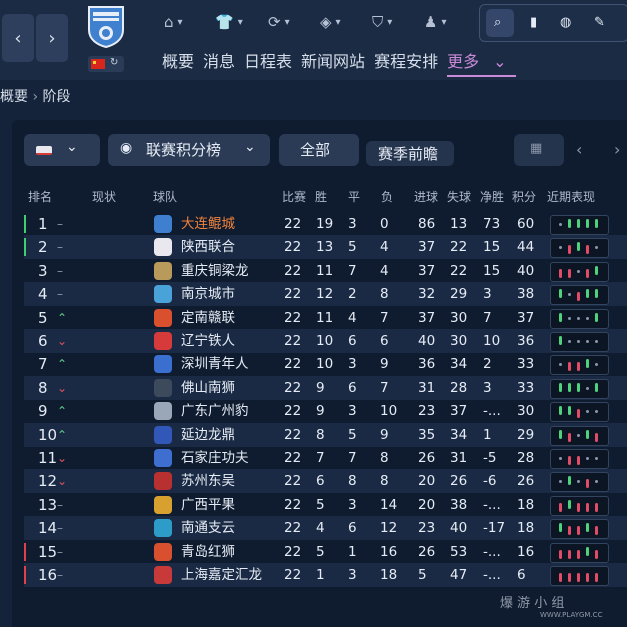 Image resolution: width=627 pixels, height=627 pixels. Describe the element at coordinates (325, 481) in the screenshot. I see `table-row: 12 ⌄ 苏州东吴 22 6 8 8 20 26 -6 26` at that location.